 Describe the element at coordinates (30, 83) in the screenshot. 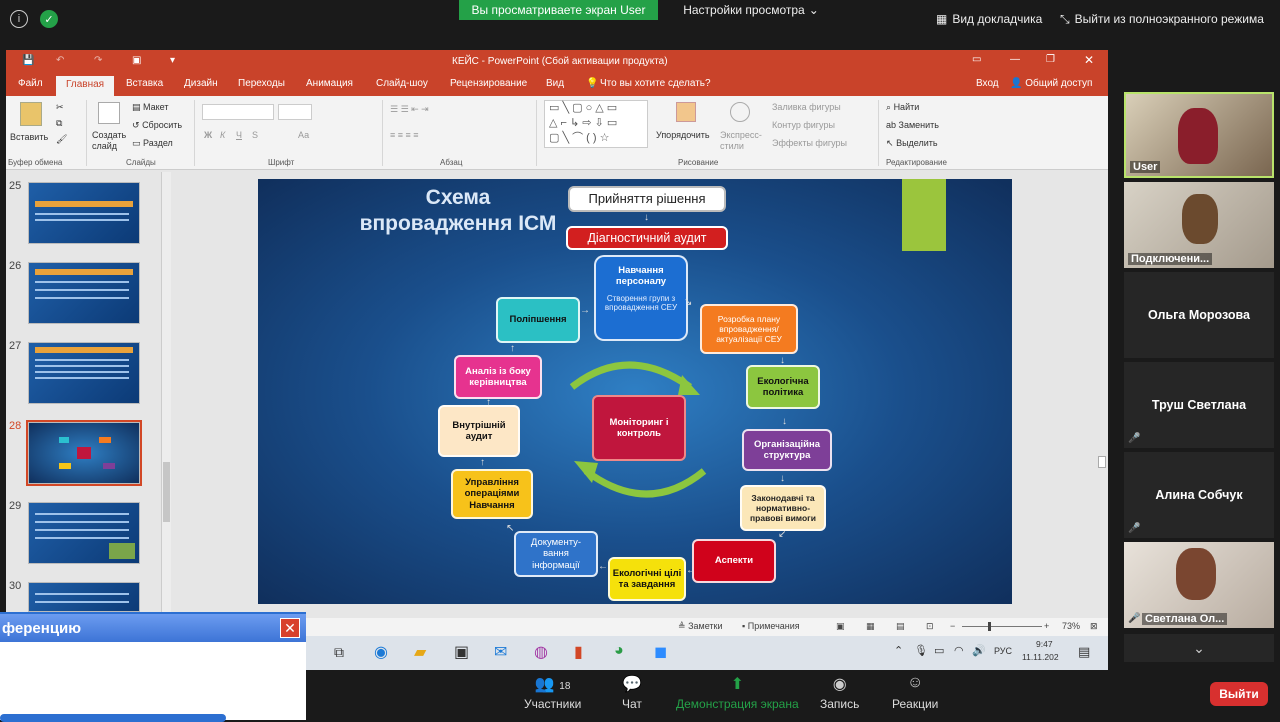

I see `tab-file: Файл` at that location.